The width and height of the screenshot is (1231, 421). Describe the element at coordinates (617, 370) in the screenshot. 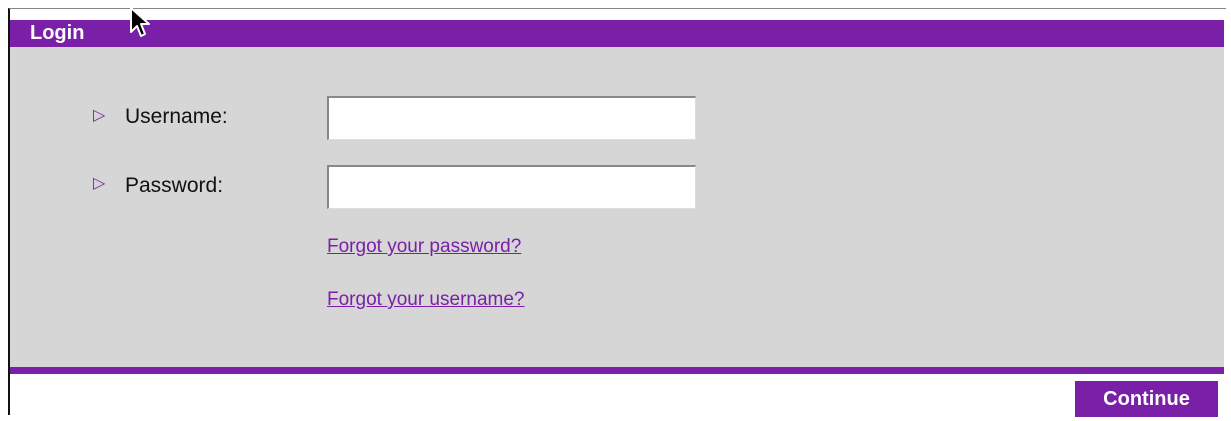

I see `divider` at that location.